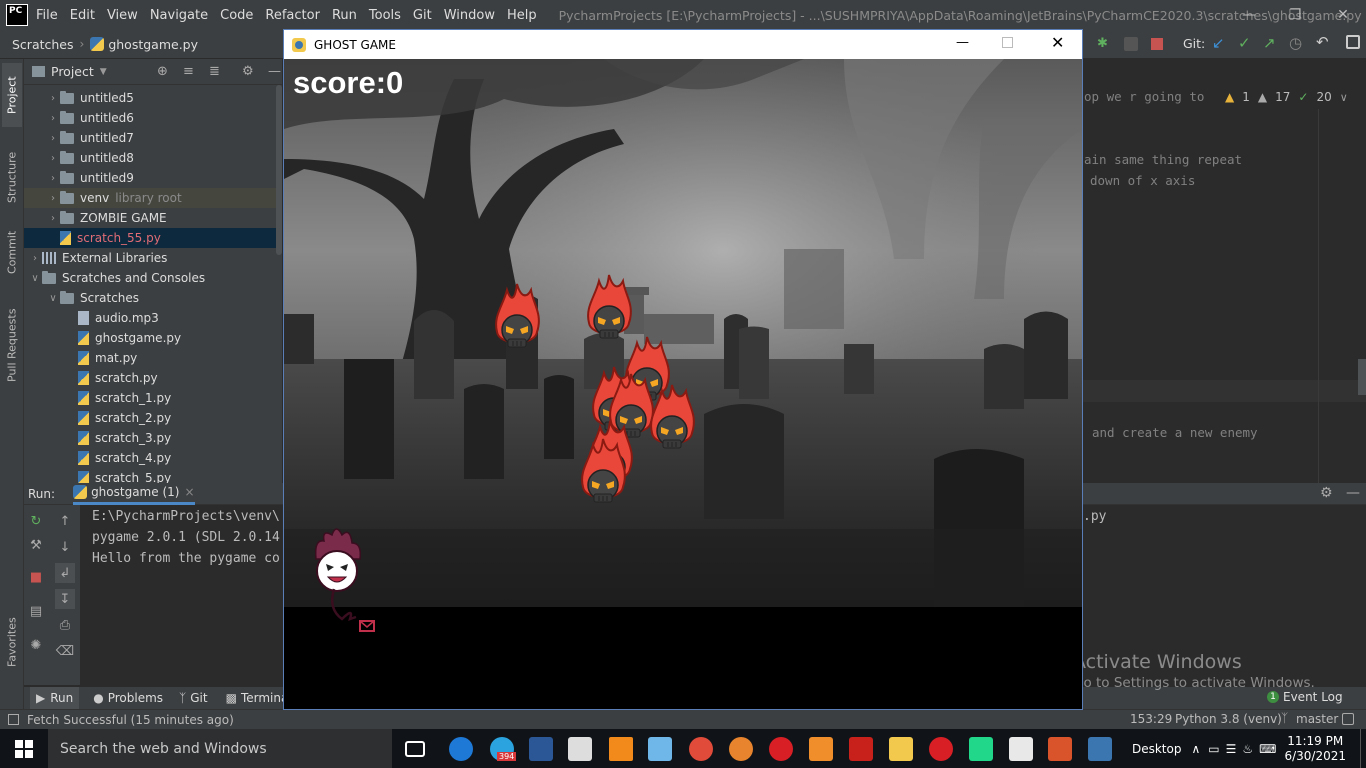  What do you see at coordinates (1213, 749) in the screenshot?
I see `battery-icon: ▭` at bounding box center [1213, 749].